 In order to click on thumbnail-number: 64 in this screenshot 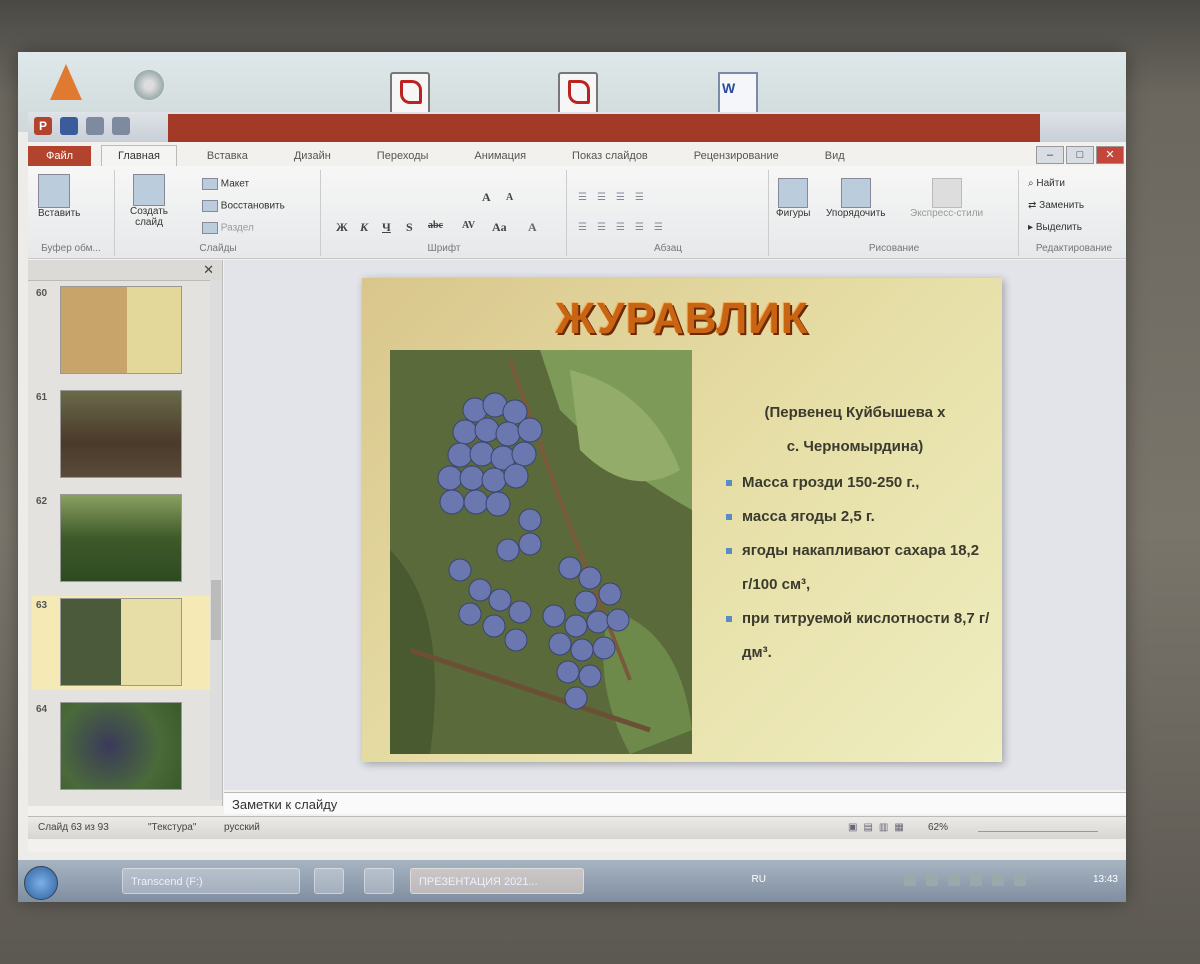, I will do `click(42, 709)`.